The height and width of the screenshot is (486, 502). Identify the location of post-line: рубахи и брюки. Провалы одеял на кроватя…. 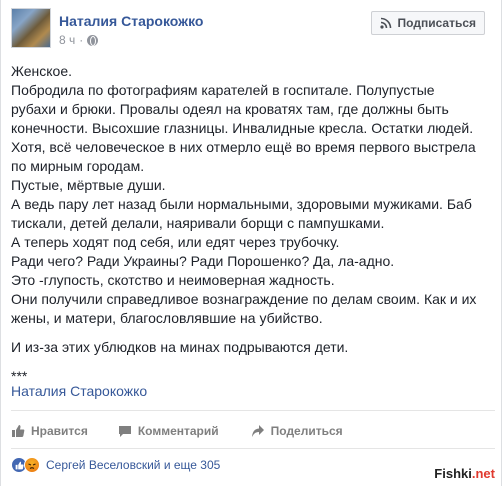
(230, 109).